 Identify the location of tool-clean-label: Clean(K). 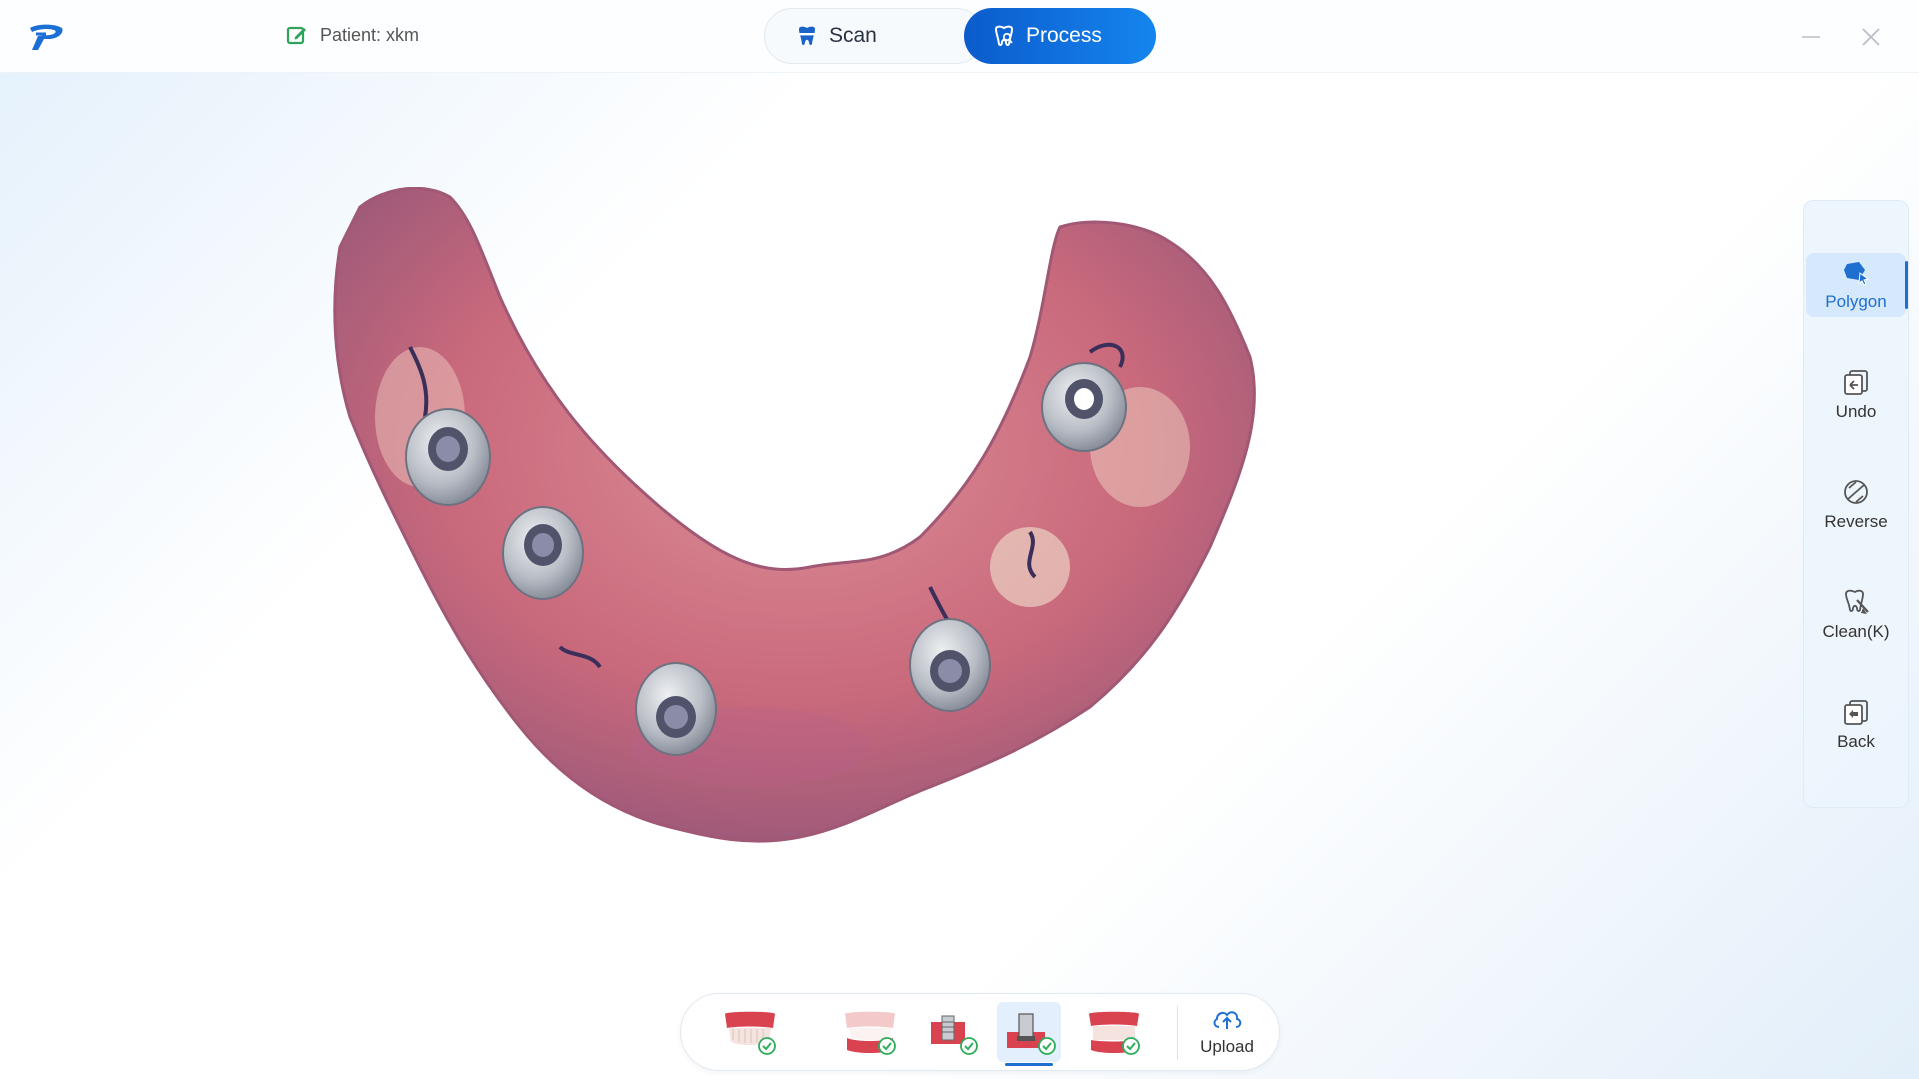
(1856, 631).